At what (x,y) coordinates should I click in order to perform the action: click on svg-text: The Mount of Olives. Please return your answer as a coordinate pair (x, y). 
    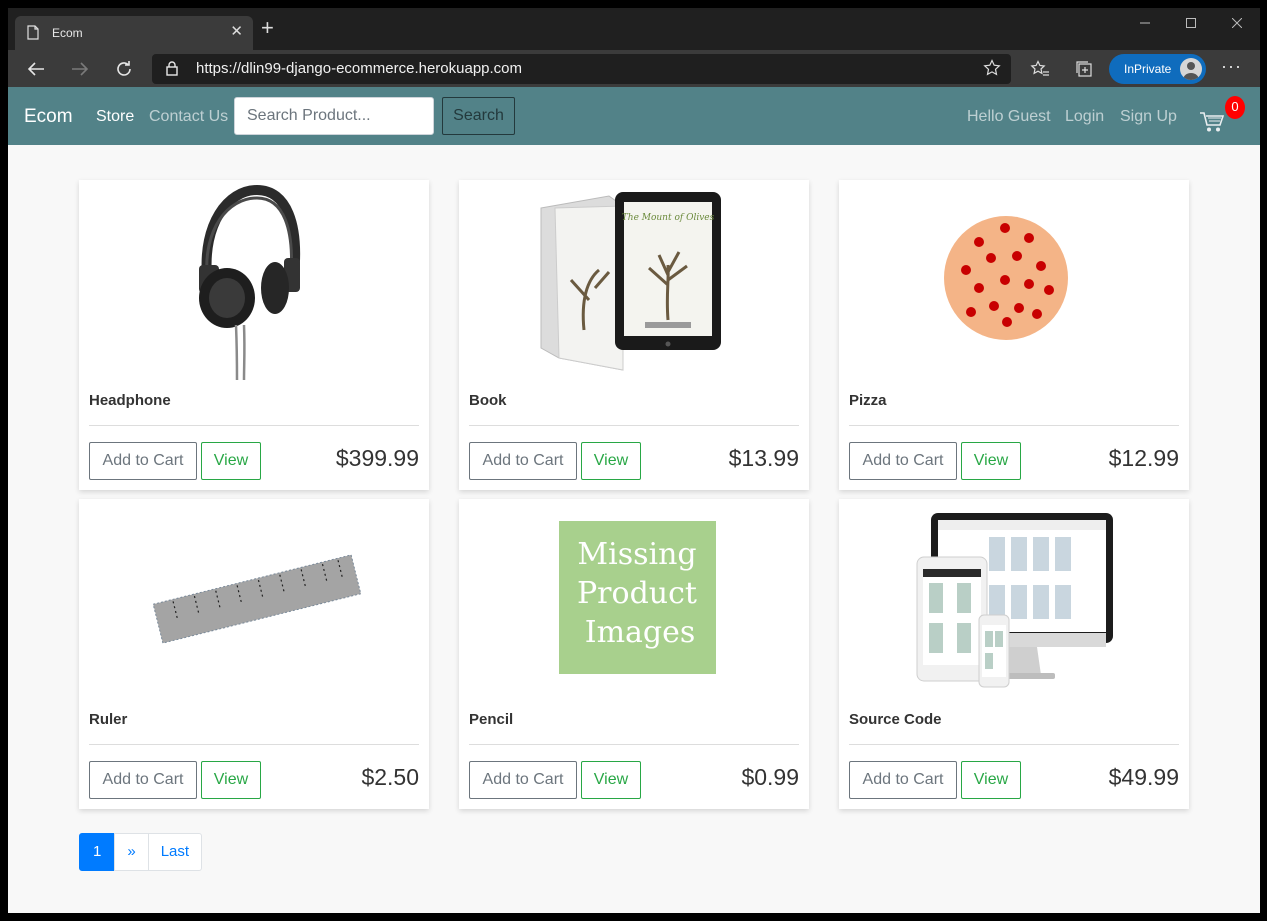
    Looking at the image, I should click on (668, 218).